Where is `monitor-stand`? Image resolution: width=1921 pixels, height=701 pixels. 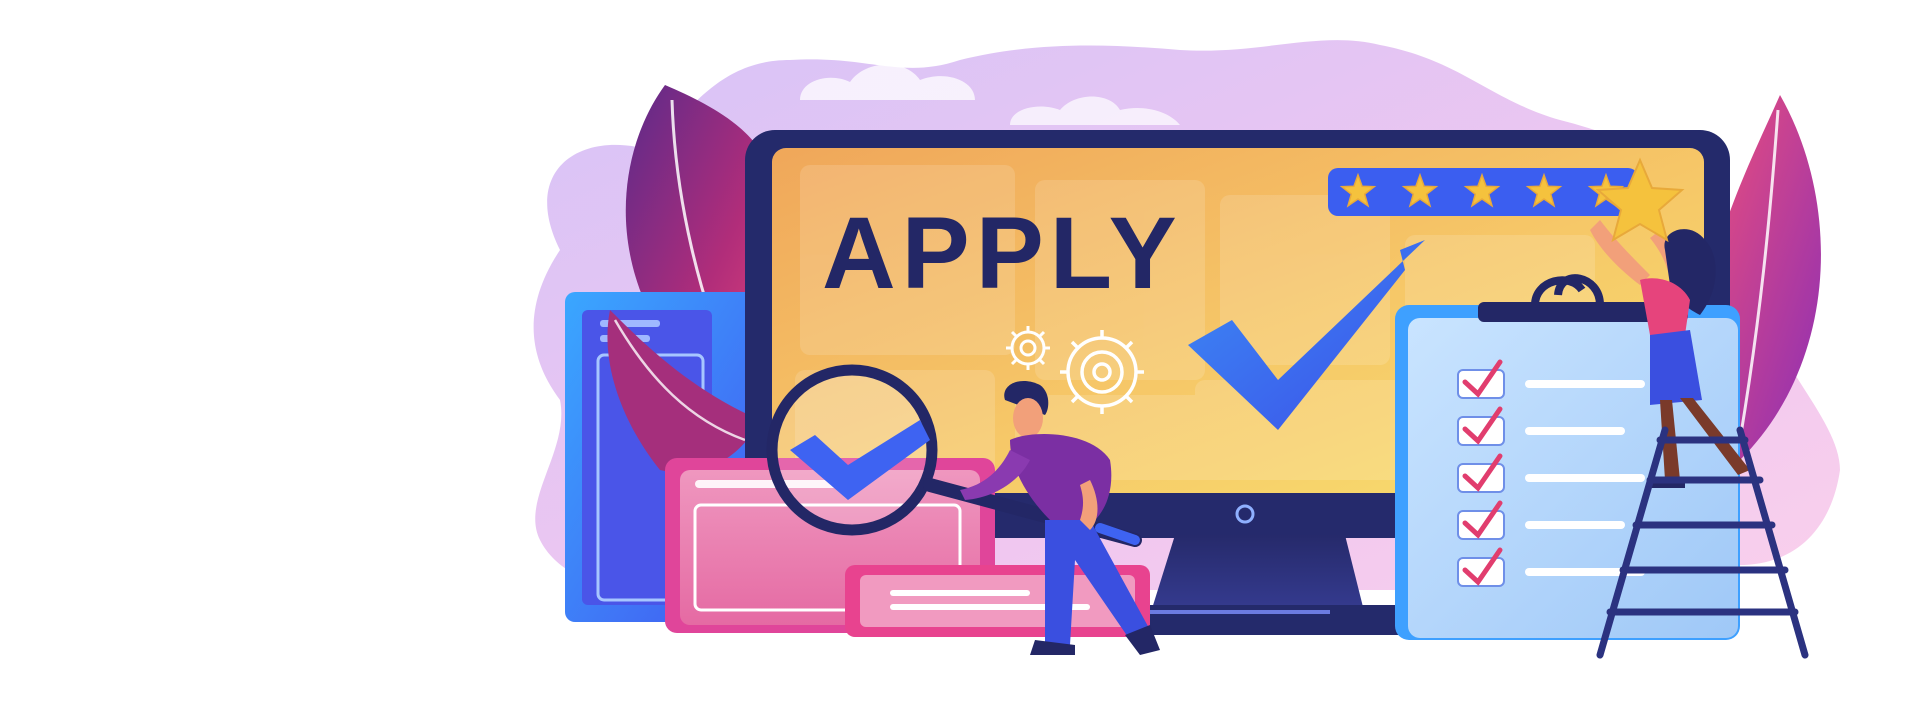 monitor-stand is located at coordinates (1257, 575).